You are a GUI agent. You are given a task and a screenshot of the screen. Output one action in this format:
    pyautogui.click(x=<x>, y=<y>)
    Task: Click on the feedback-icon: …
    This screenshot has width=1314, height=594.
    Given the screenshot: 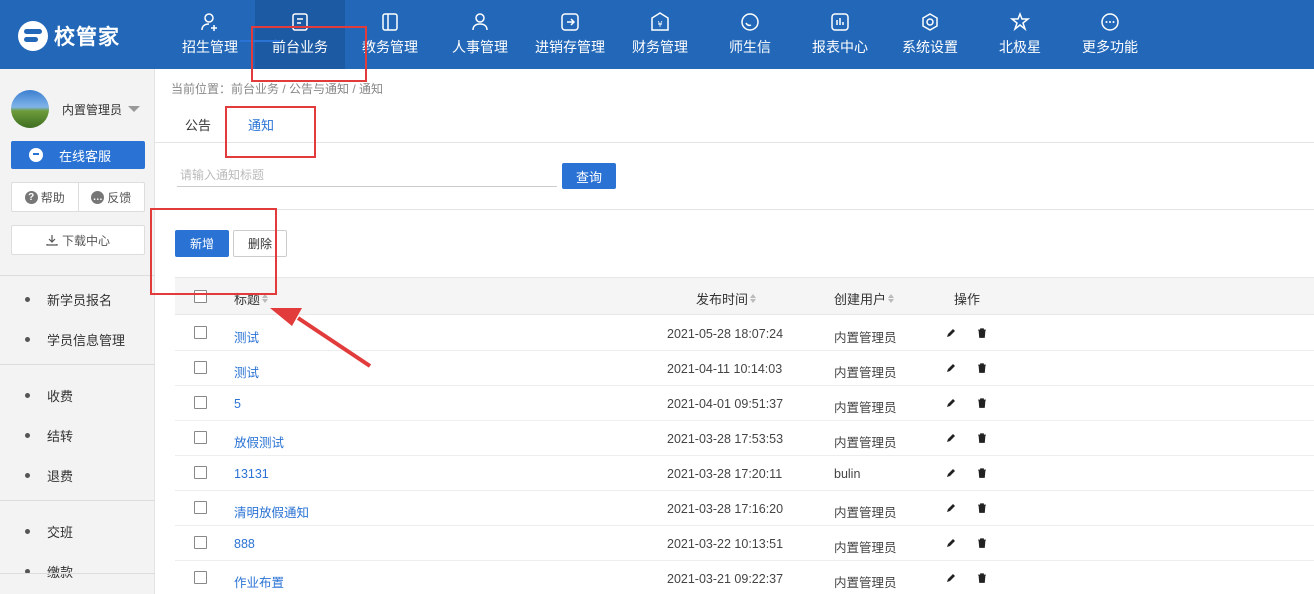 What is the action you would take?
    pyautogui.click(x=98, y=197)
    